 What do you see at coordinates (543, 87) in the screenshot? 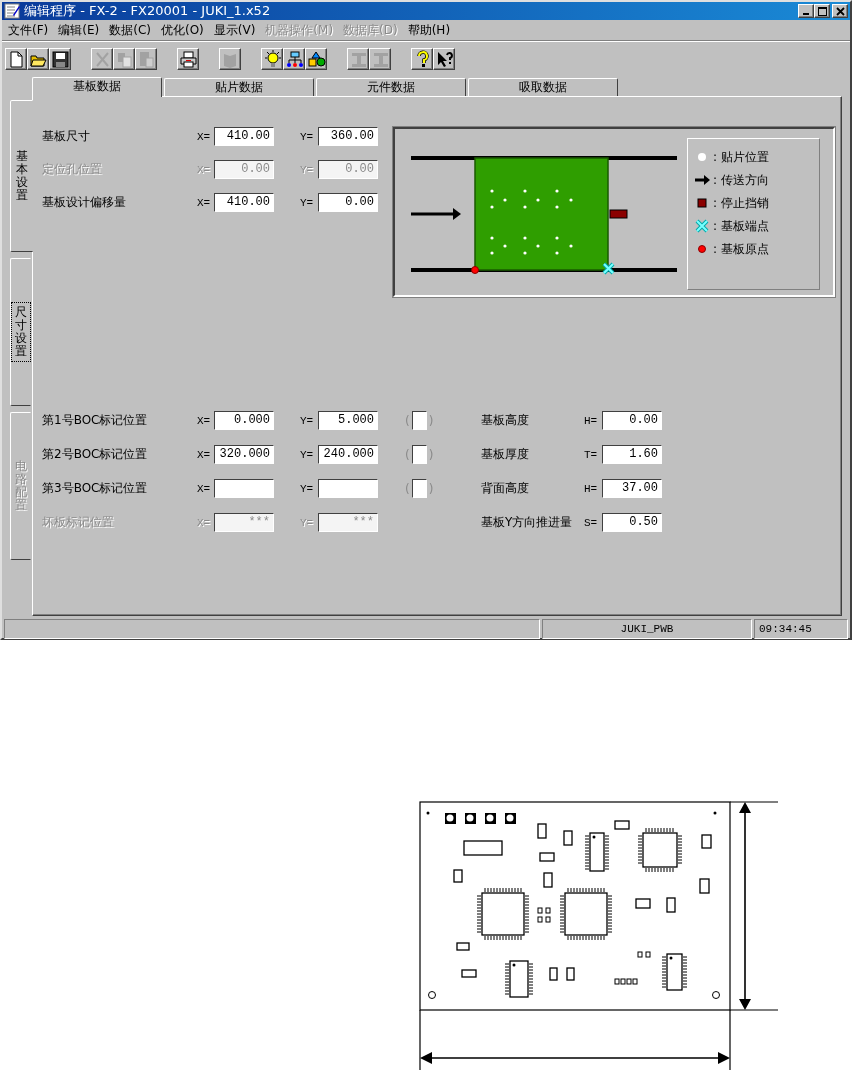
I see `tab: 吸取数据` at bounding box center [543, 87].